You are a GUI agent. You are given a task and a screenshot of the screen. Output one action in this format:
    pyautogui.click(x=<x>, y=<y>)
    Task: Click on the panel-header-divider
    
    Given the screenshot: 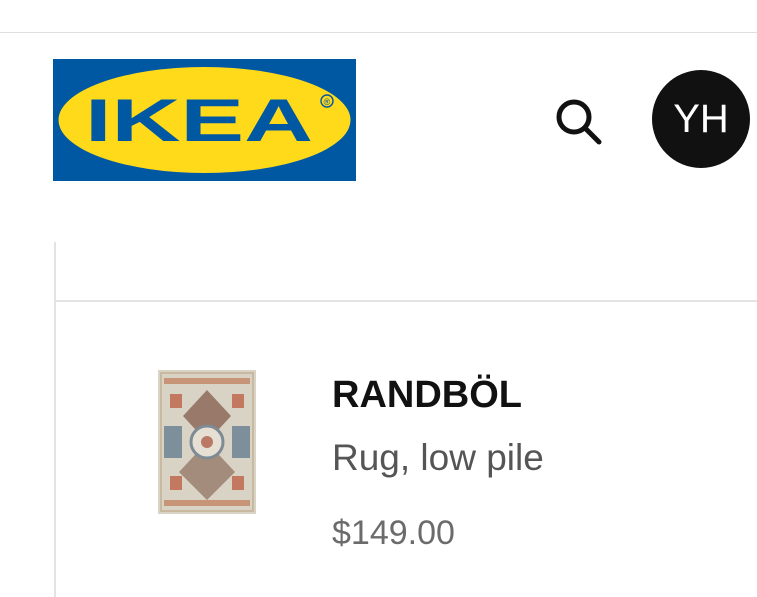 What is the action you would take?
    pyautogui.click(x=406, y=301)
    